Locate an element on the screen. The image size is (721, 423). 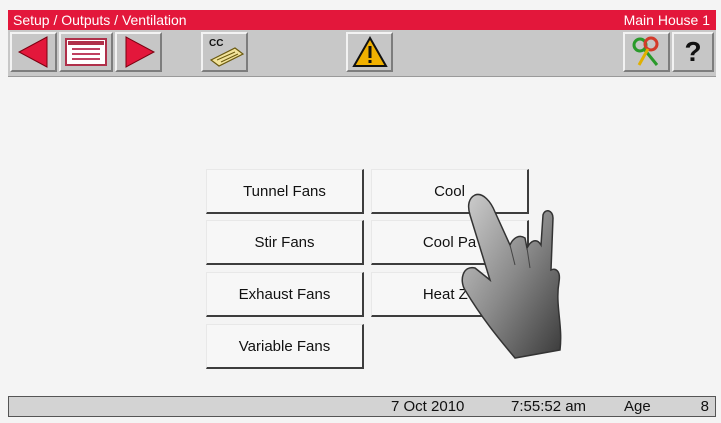
back-button is located at coordinates (33, 52).